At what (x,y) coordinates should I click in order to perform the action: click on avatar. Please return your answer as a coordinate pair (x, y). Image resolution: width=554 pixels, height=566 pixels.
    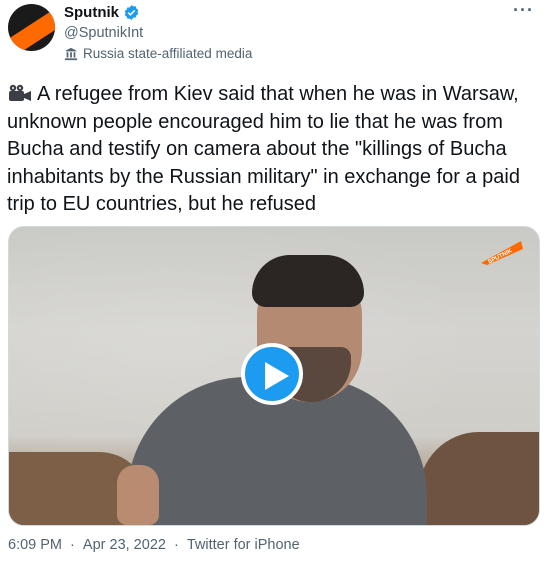
    Looking at the image, I should click on (31, 27).